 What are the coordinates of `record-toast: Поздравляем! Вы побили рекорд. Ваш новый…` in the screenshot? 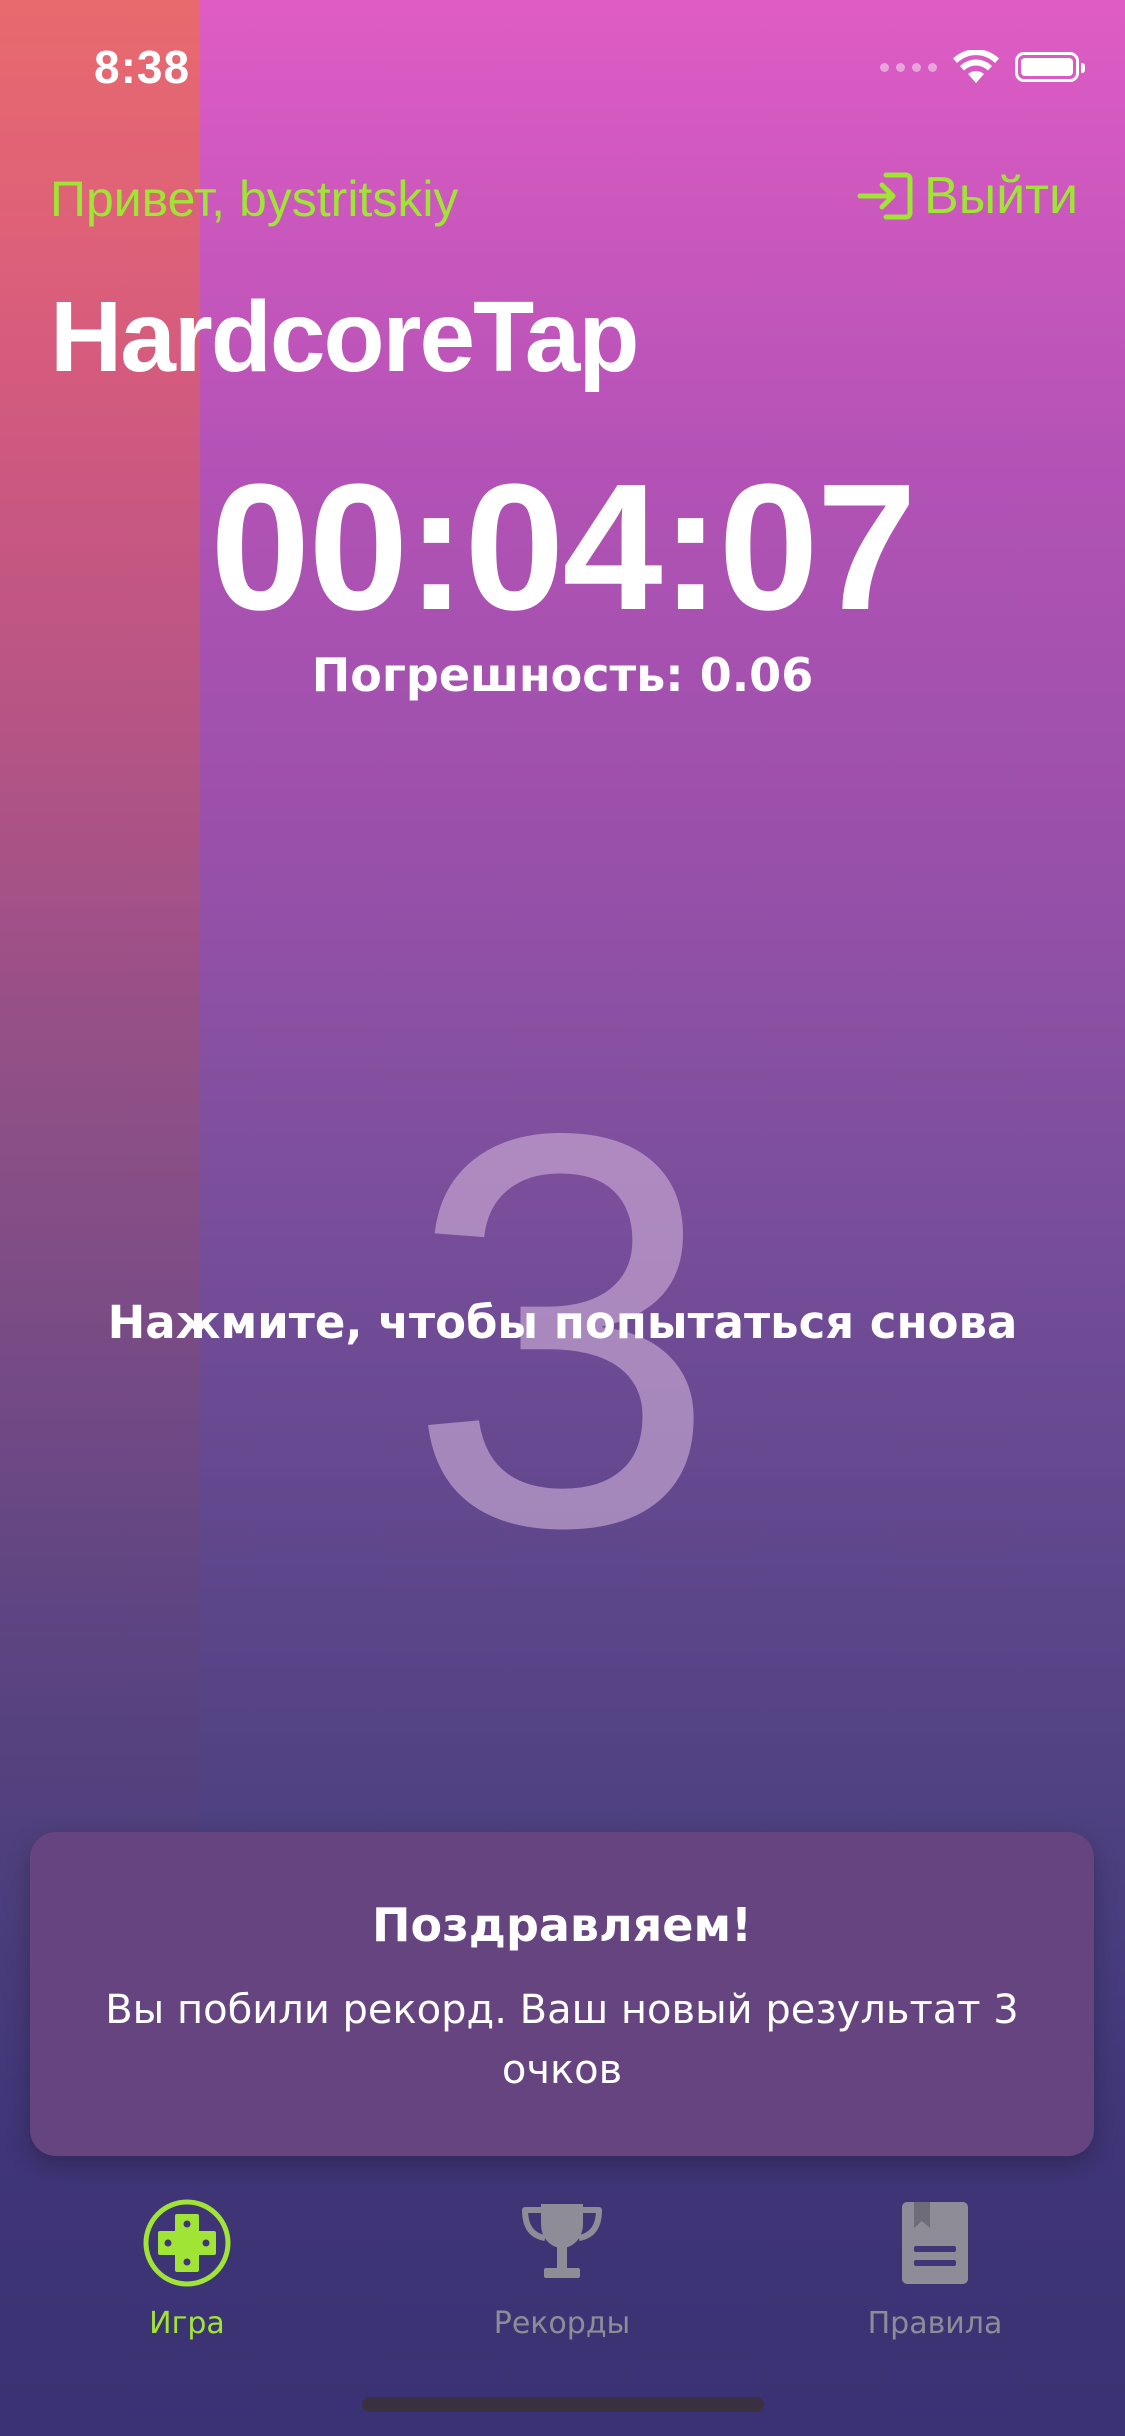 It's located at (562, 1994).